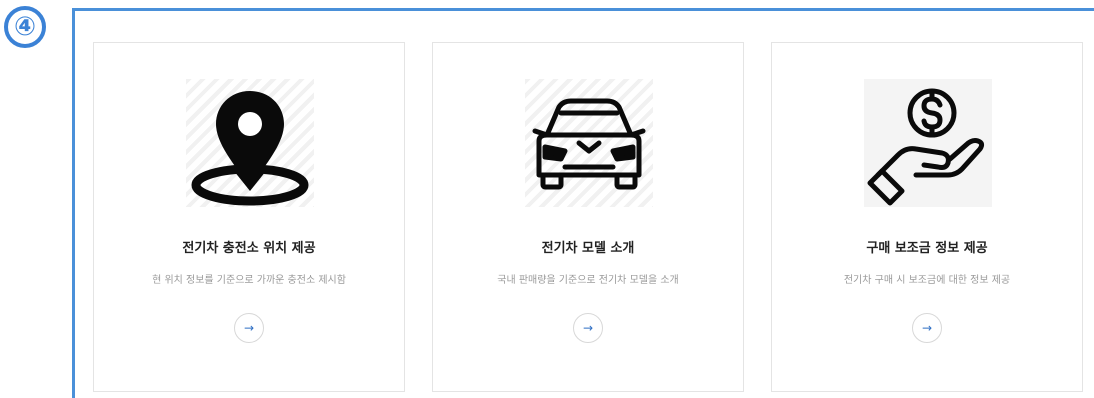 The height and width of the screenshot is (398, 1094). I want to click on step-number-badge: ④, so click(25, 27).